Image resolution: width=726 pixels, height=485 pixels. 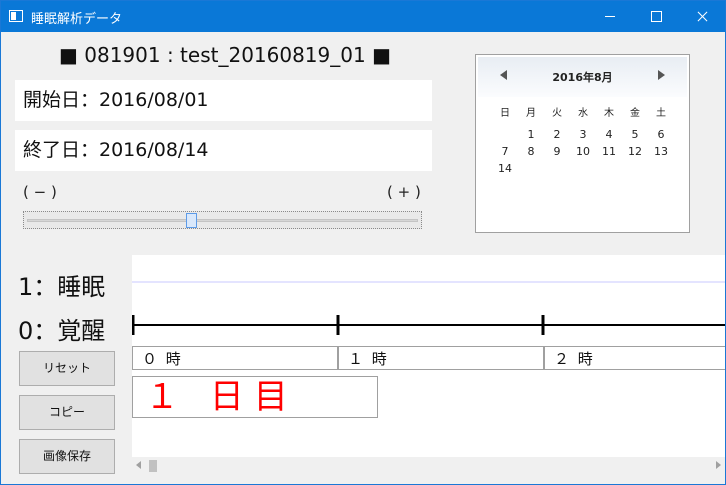 I want to click on calendar-weekday: 金, so click(x=635, y=113).